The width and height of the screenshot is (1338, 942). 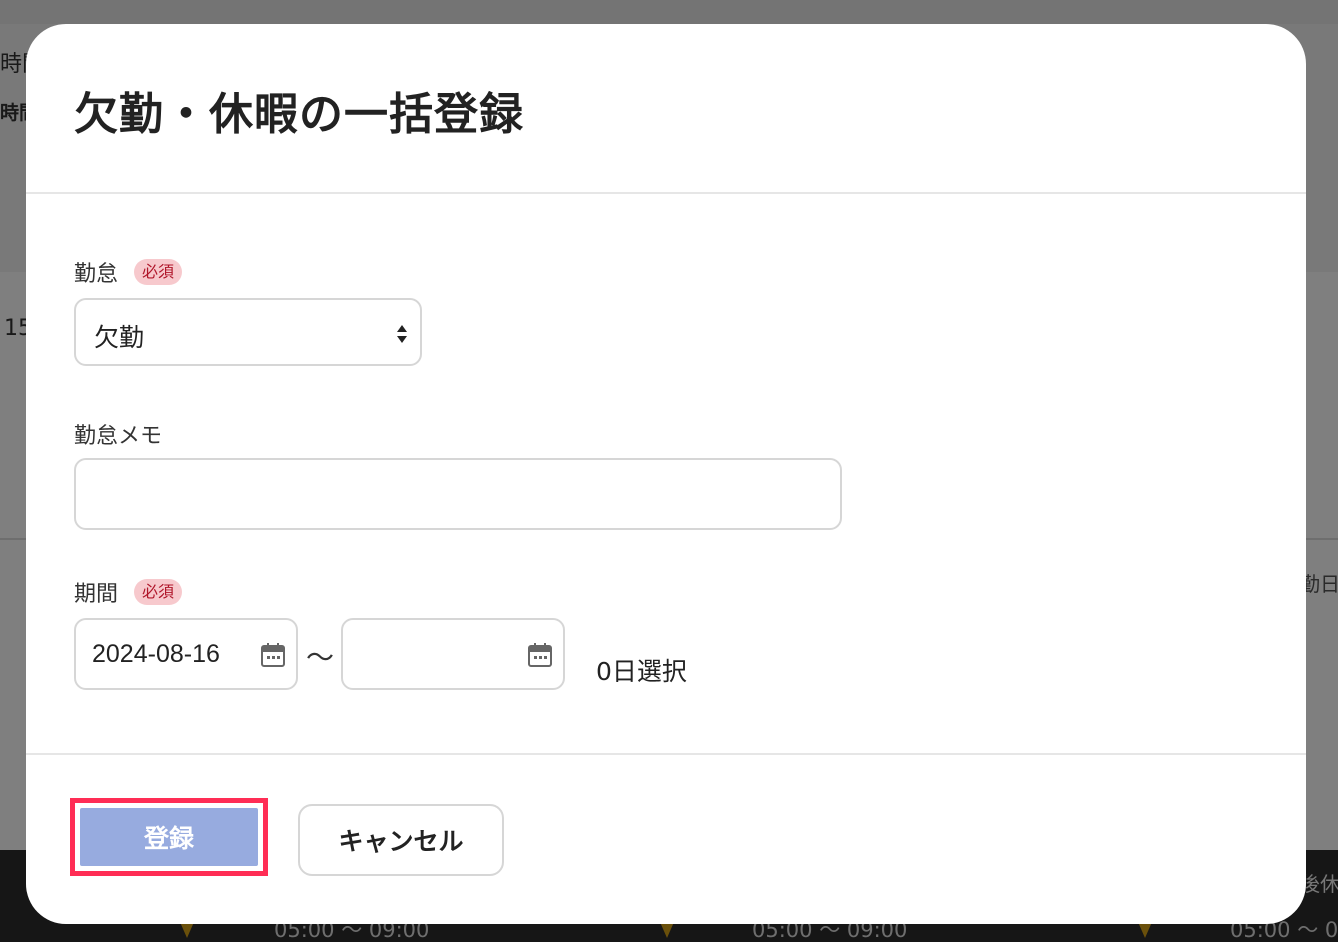 What do you see at coordinates (169, 837) in the screenshot?
I see `register-button: 登録` at bounding box center [169, 837].